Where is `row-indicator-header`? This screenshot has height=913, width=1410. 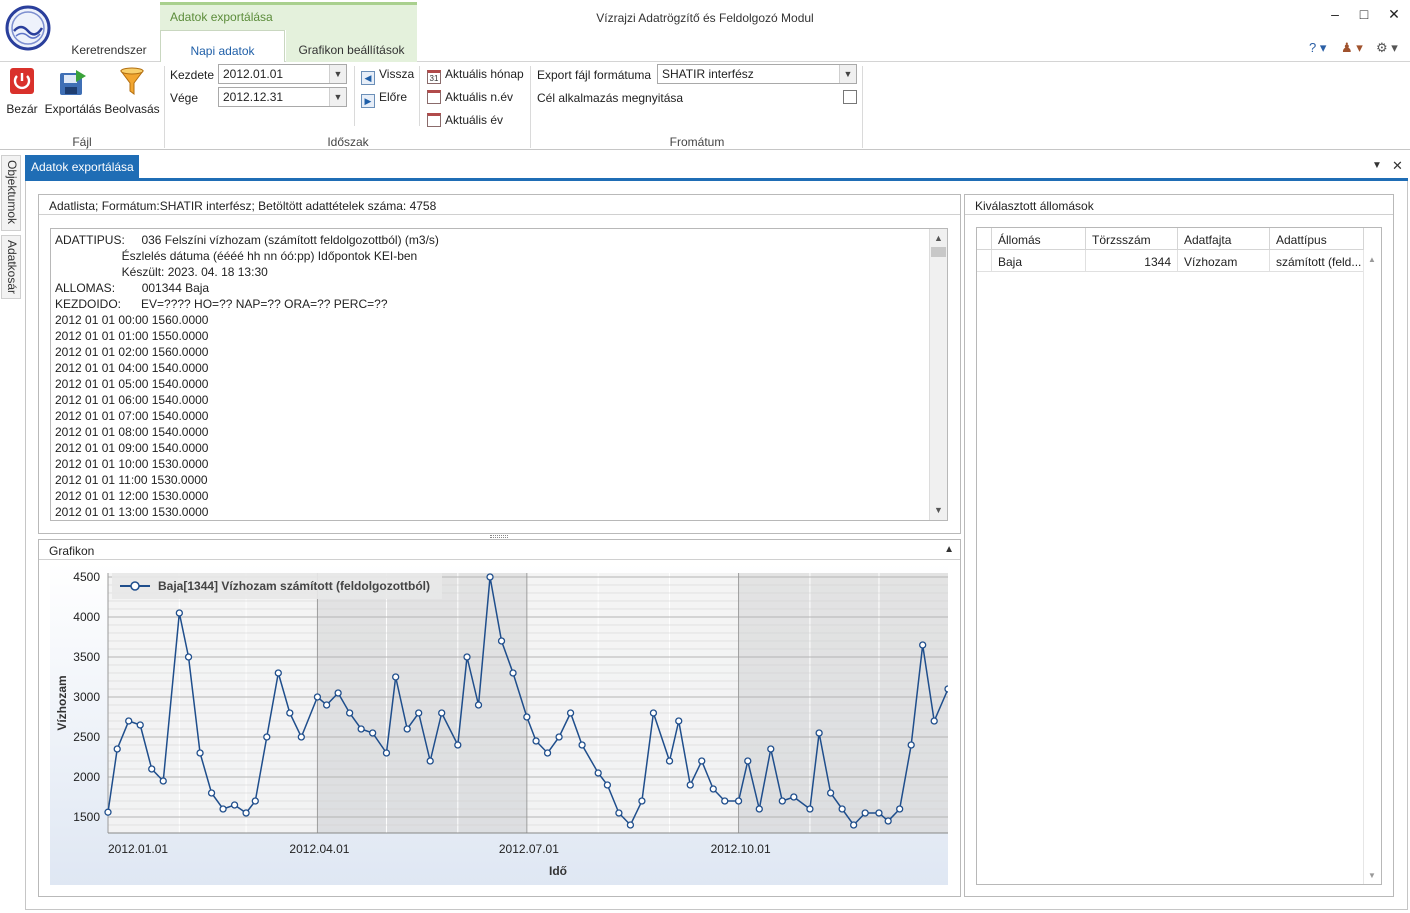
row-indicator-header is located at coordinates (984, 239).